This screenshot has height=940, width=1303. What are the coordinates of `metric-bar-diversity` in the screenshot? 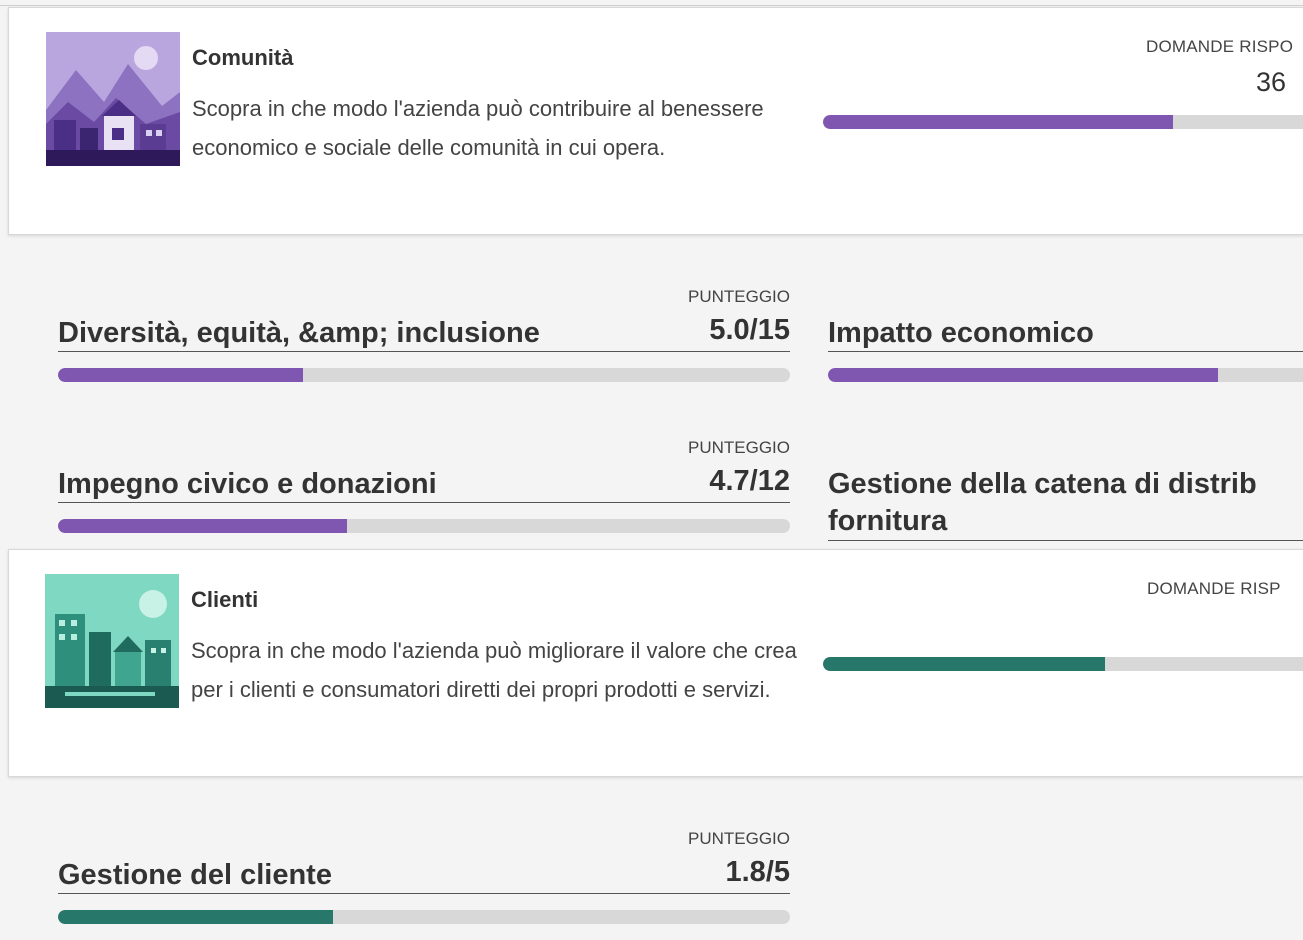 It's located at (424, 375).